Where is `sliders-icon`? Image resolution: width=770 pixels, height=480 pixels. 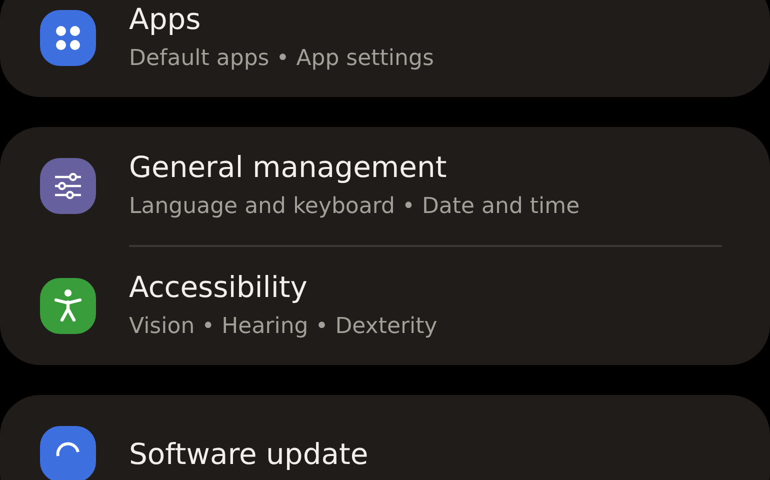
sliders-icon is located at coordinates (68, 186).